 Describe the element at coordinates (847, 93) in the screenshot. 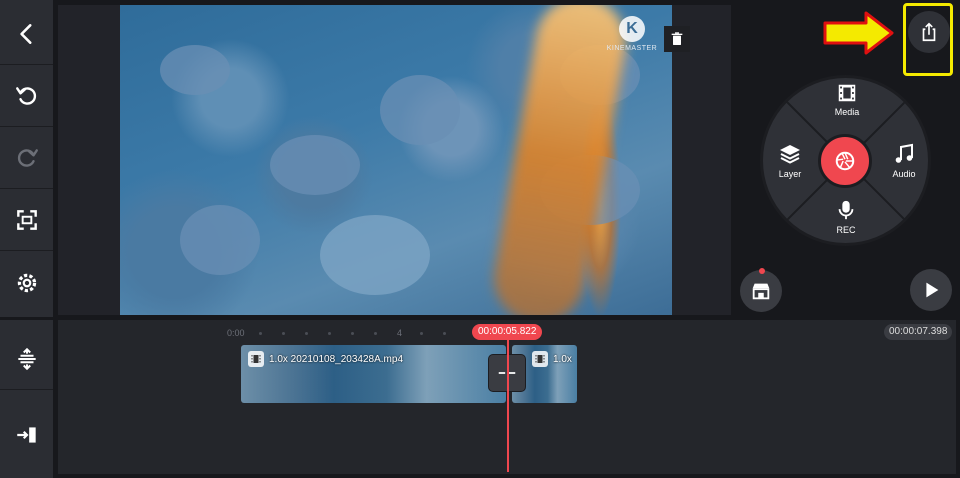

I see `media-film-icon` at that location.